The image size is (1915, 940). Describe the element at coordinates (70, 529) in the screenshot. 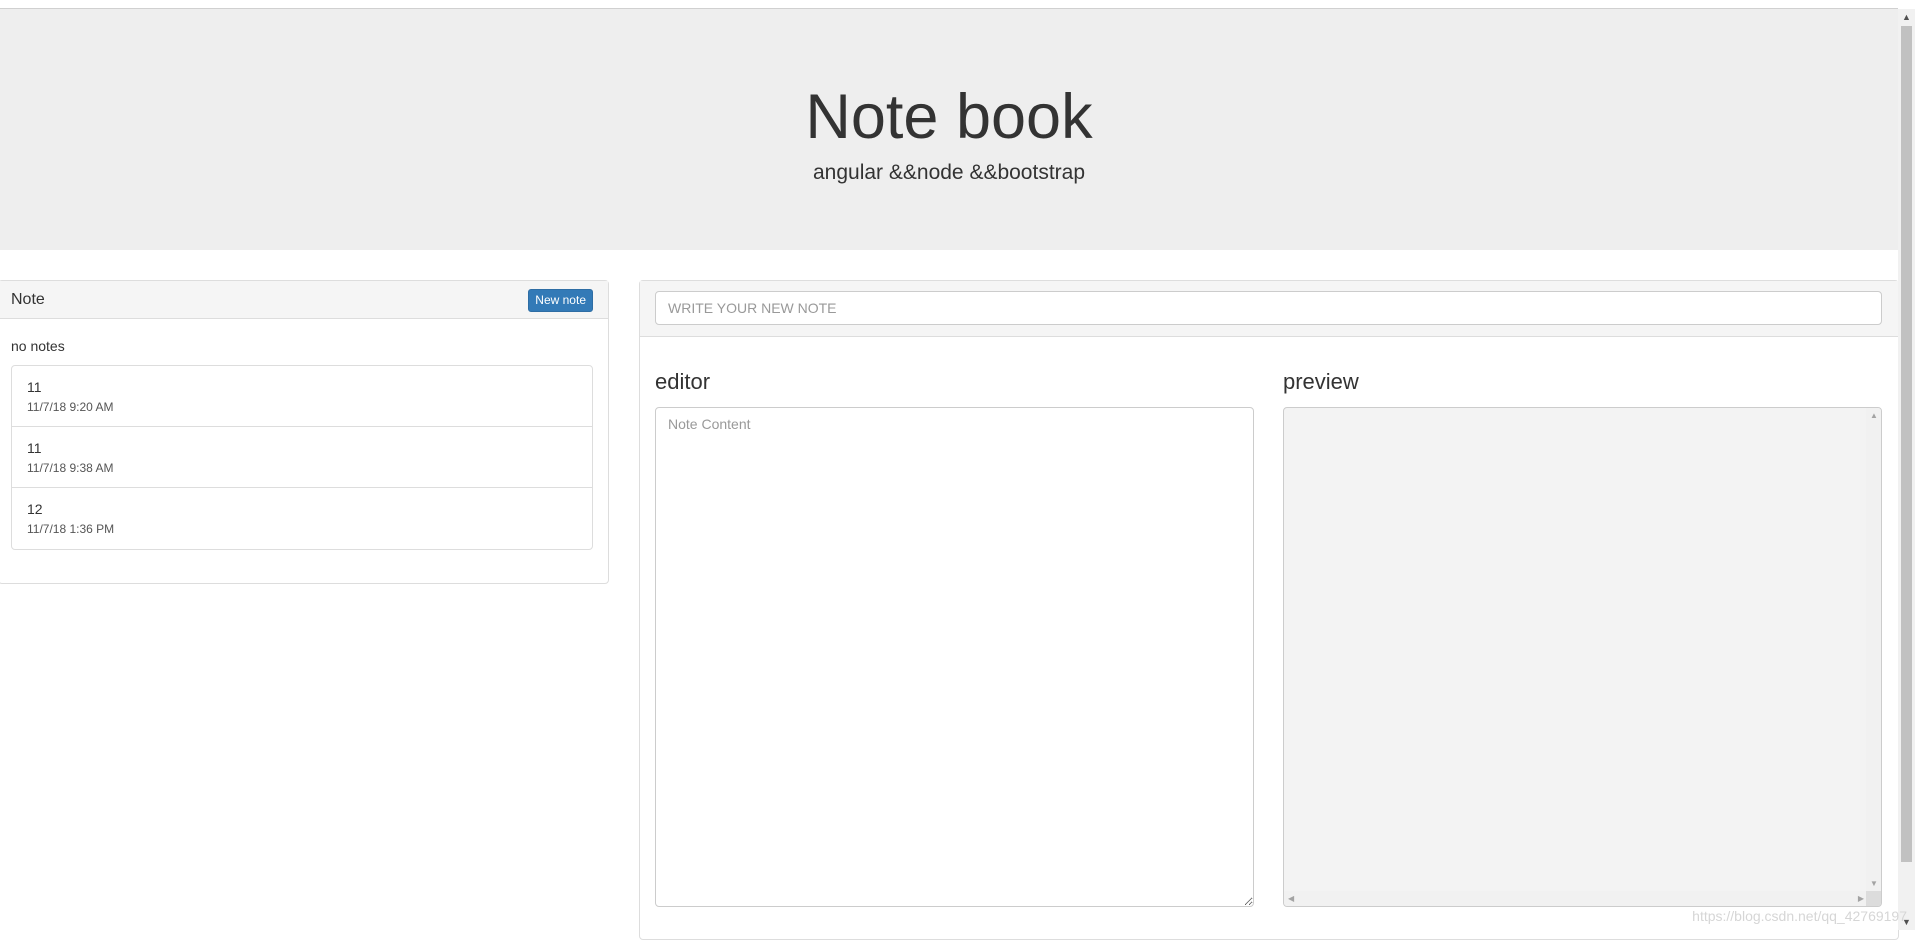

I see `note-item-time: 11/7/18 1:36 PM` at that location.